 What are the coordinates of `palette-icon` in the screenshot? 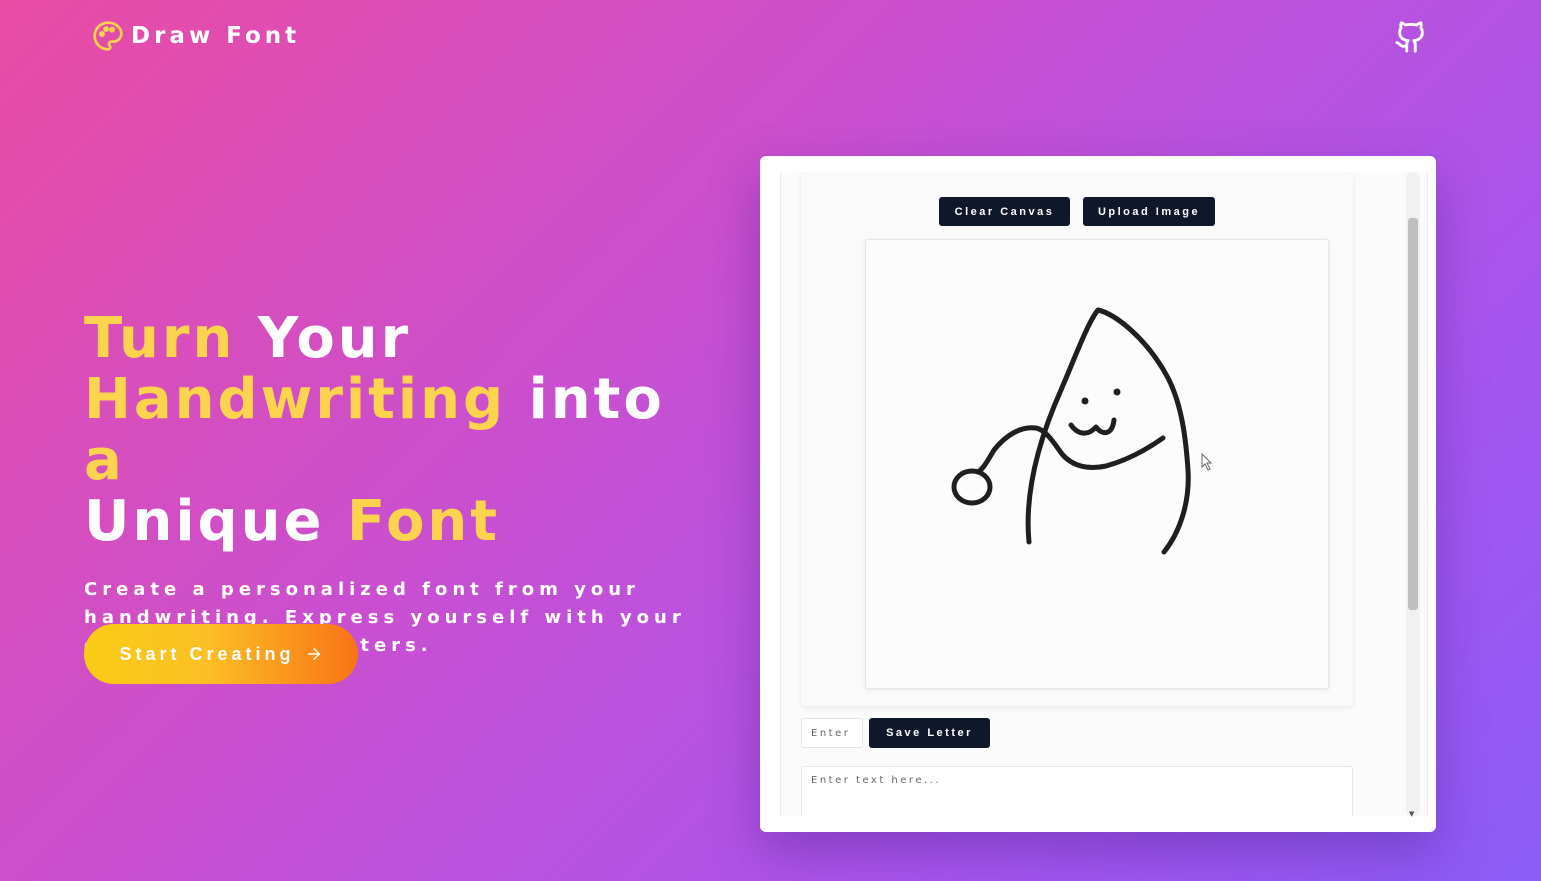 It's located at (108, 36).